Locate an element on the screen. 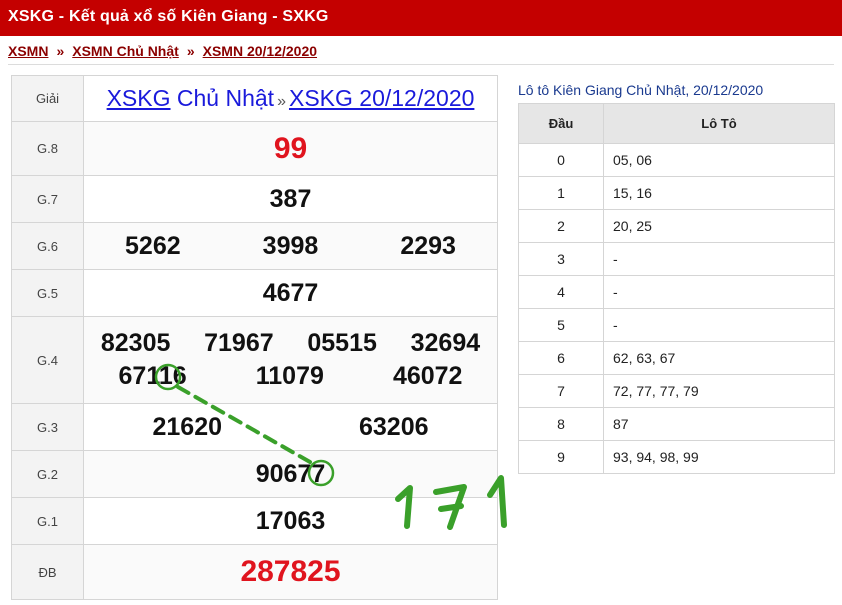  loto-row: 7 72, 77, 77, 79 is located at coordinates (676, 391).